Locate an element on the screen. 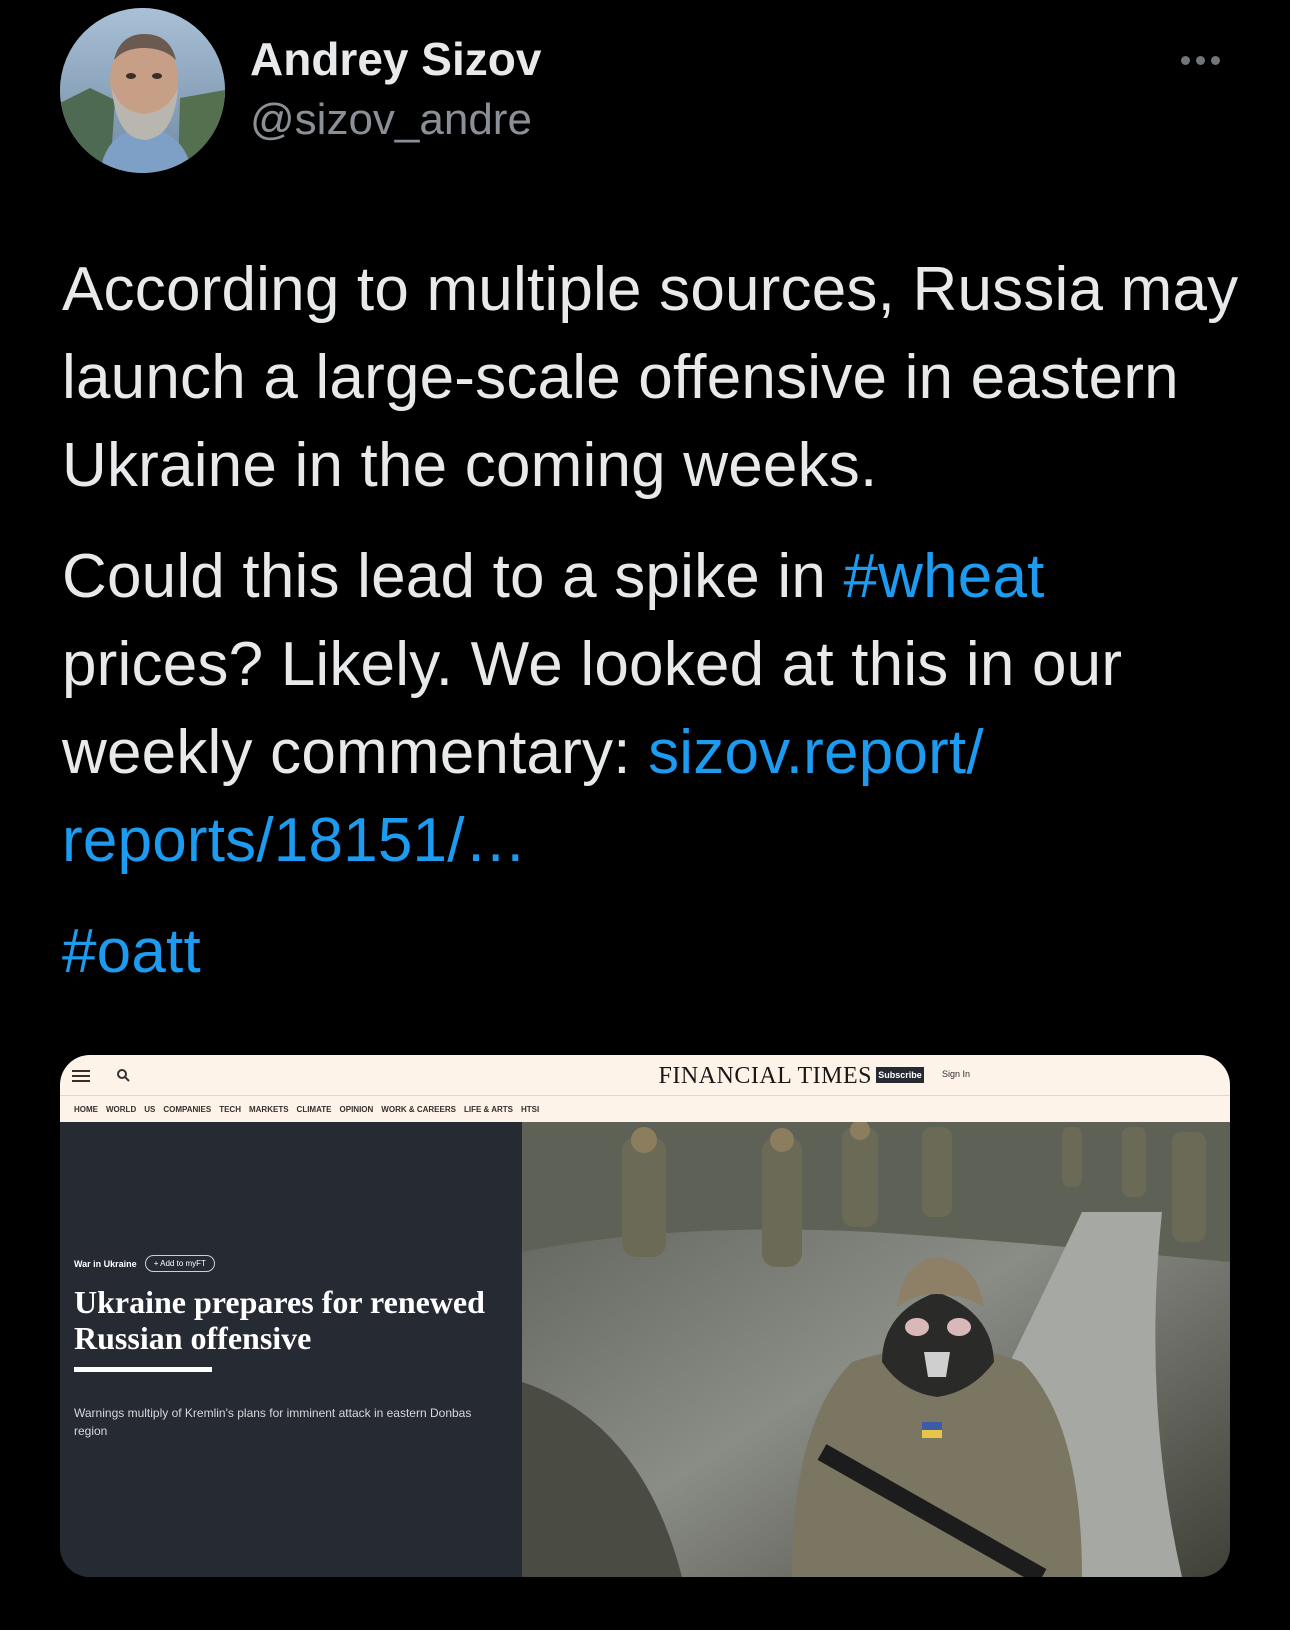 This screenshot has height=1630, width=1290. ft-nav-item: US is located at coordinates (150, 1109).